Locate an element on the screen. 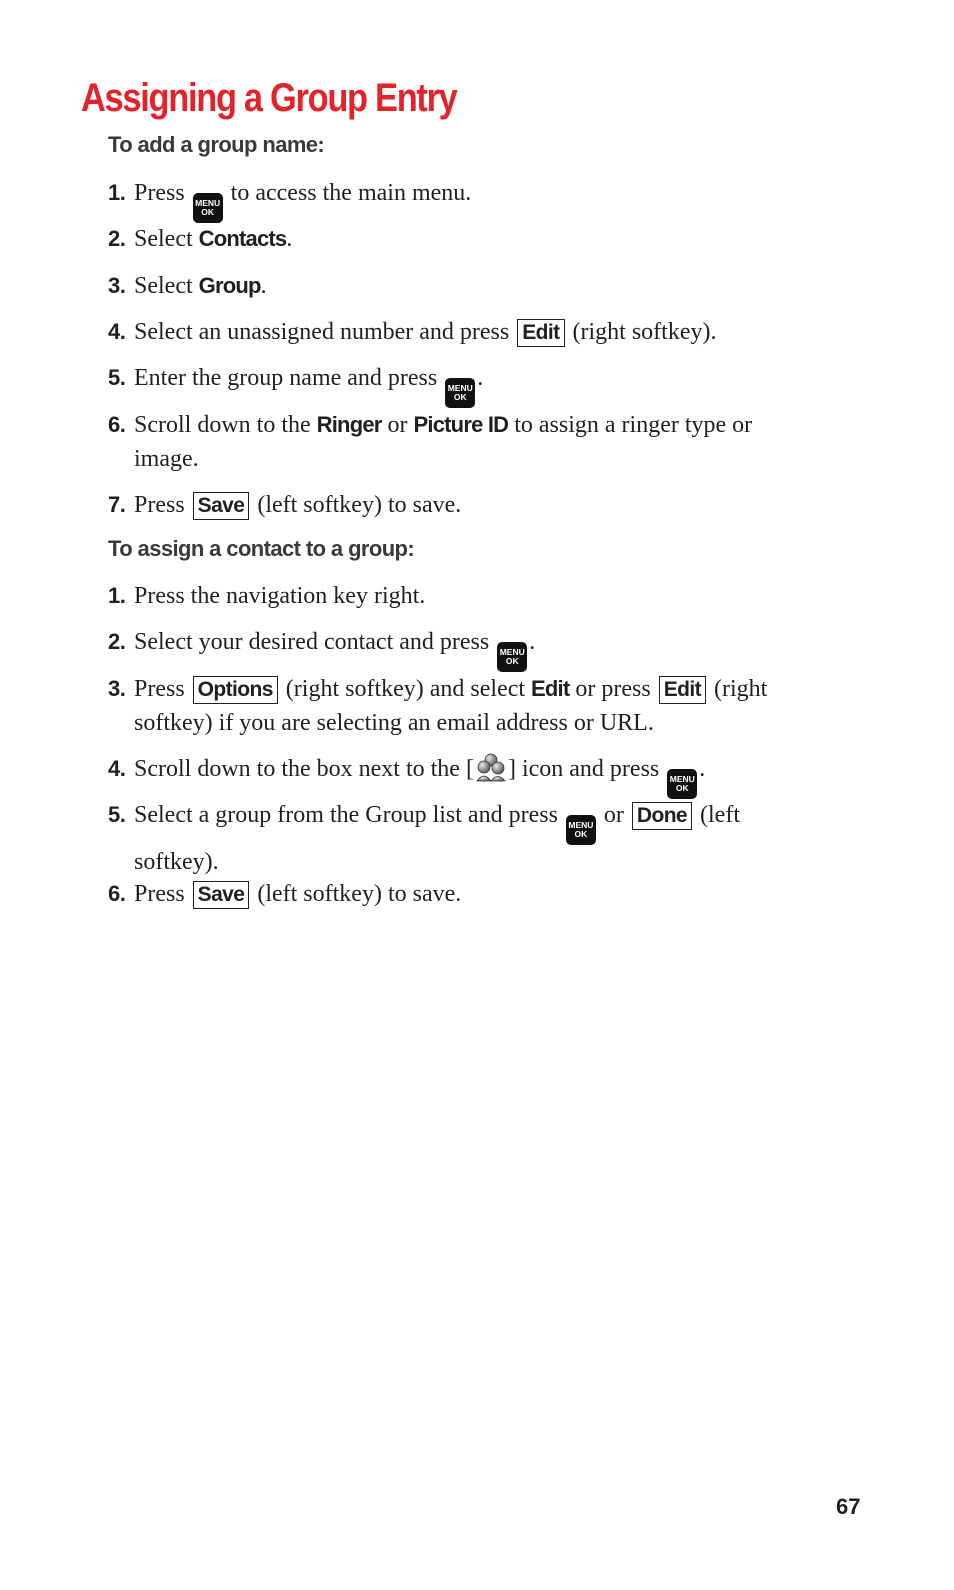 The height and width of the screenshot is (1590, 954). menu-term-ringer: Ringer is located at coordinates (349, 424).